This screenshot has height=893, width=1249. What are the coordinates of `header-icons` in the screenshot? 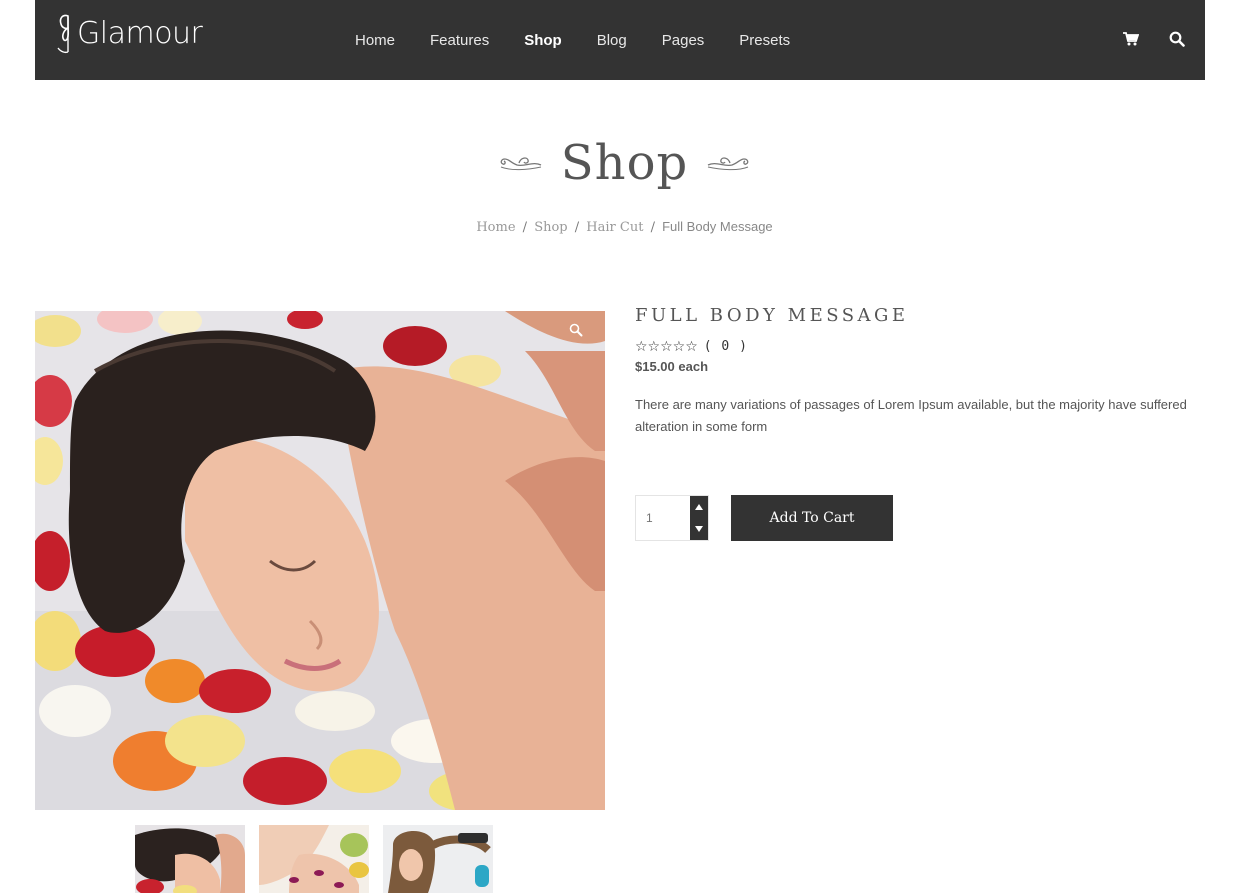 It's located at (1154, 39).